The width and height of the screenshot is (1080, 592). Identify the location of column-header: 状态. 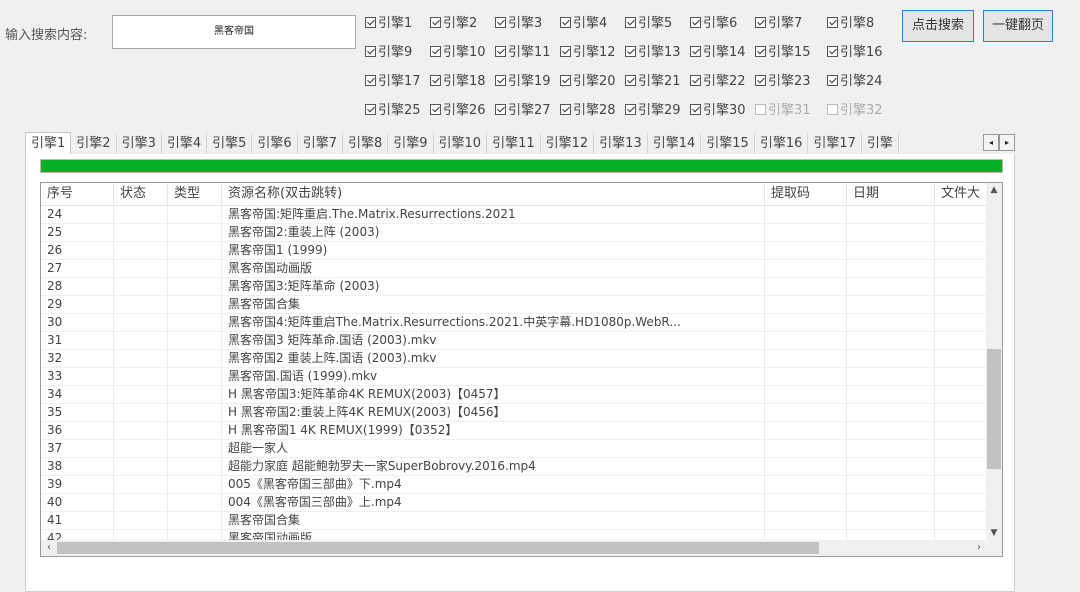
(141, 194).